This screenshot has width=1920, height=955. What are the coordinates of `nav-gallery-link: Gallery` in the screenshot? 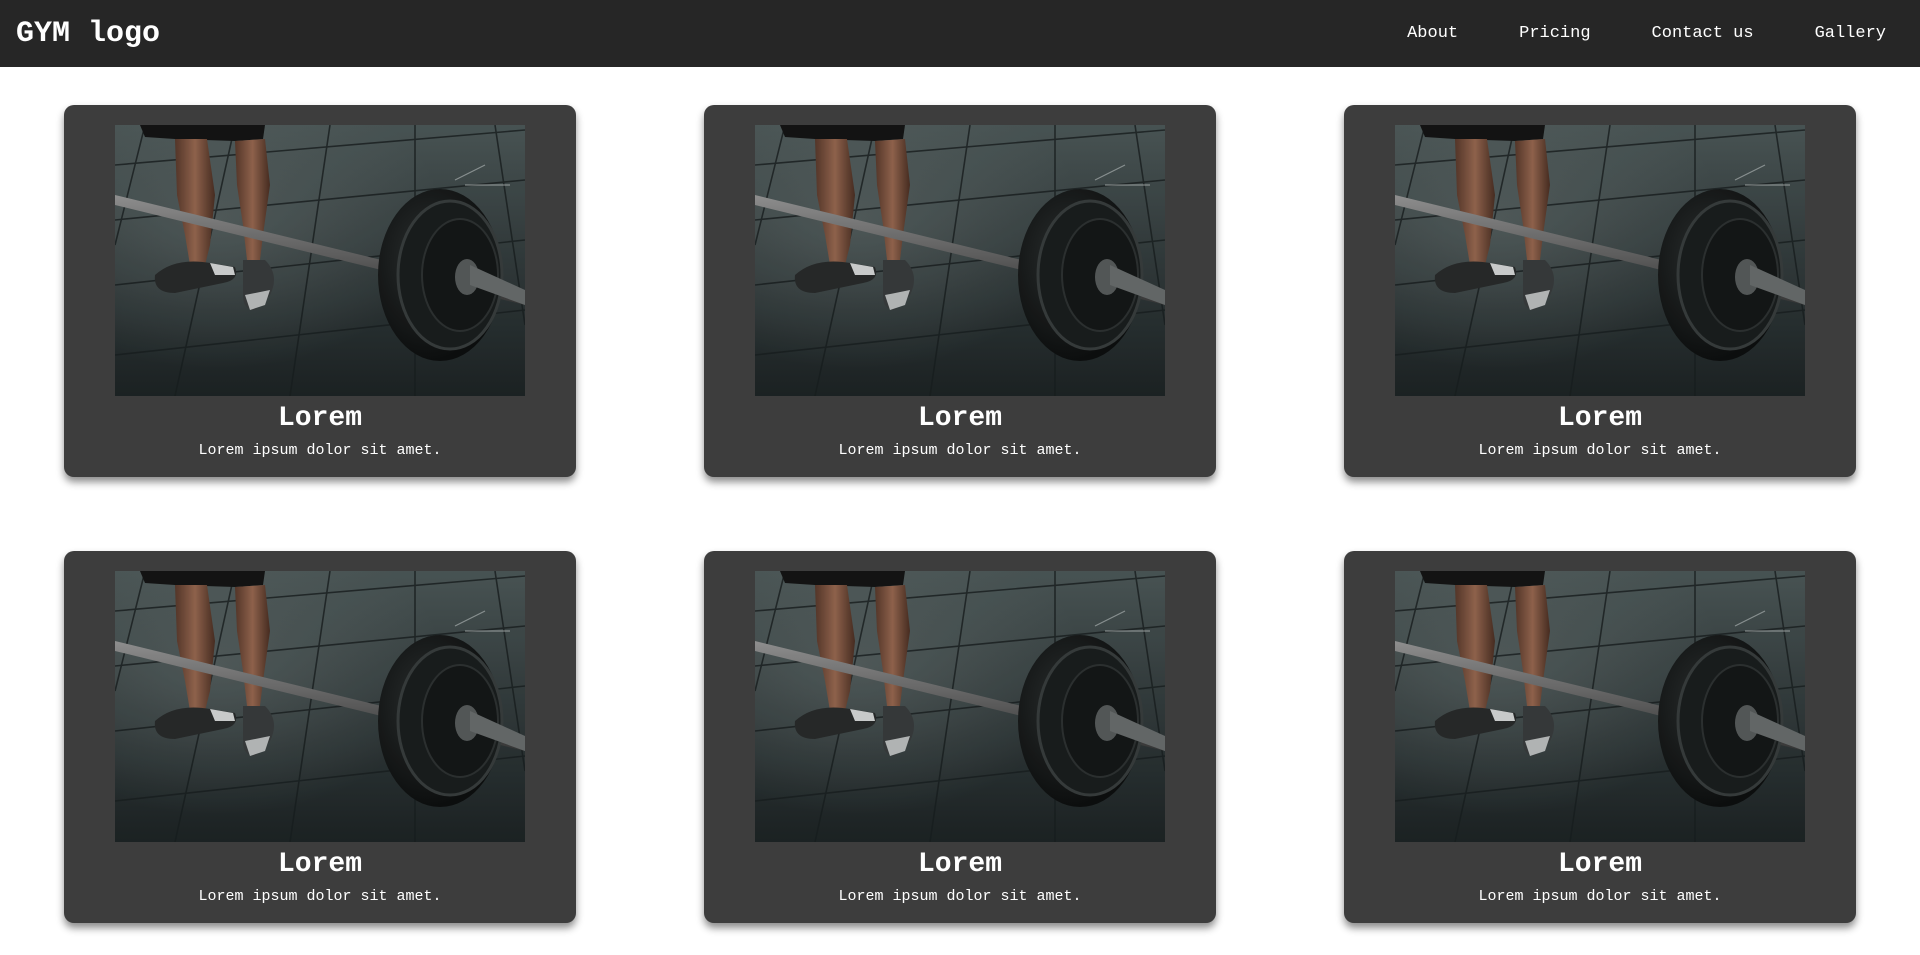 It's located at (1850, 33).